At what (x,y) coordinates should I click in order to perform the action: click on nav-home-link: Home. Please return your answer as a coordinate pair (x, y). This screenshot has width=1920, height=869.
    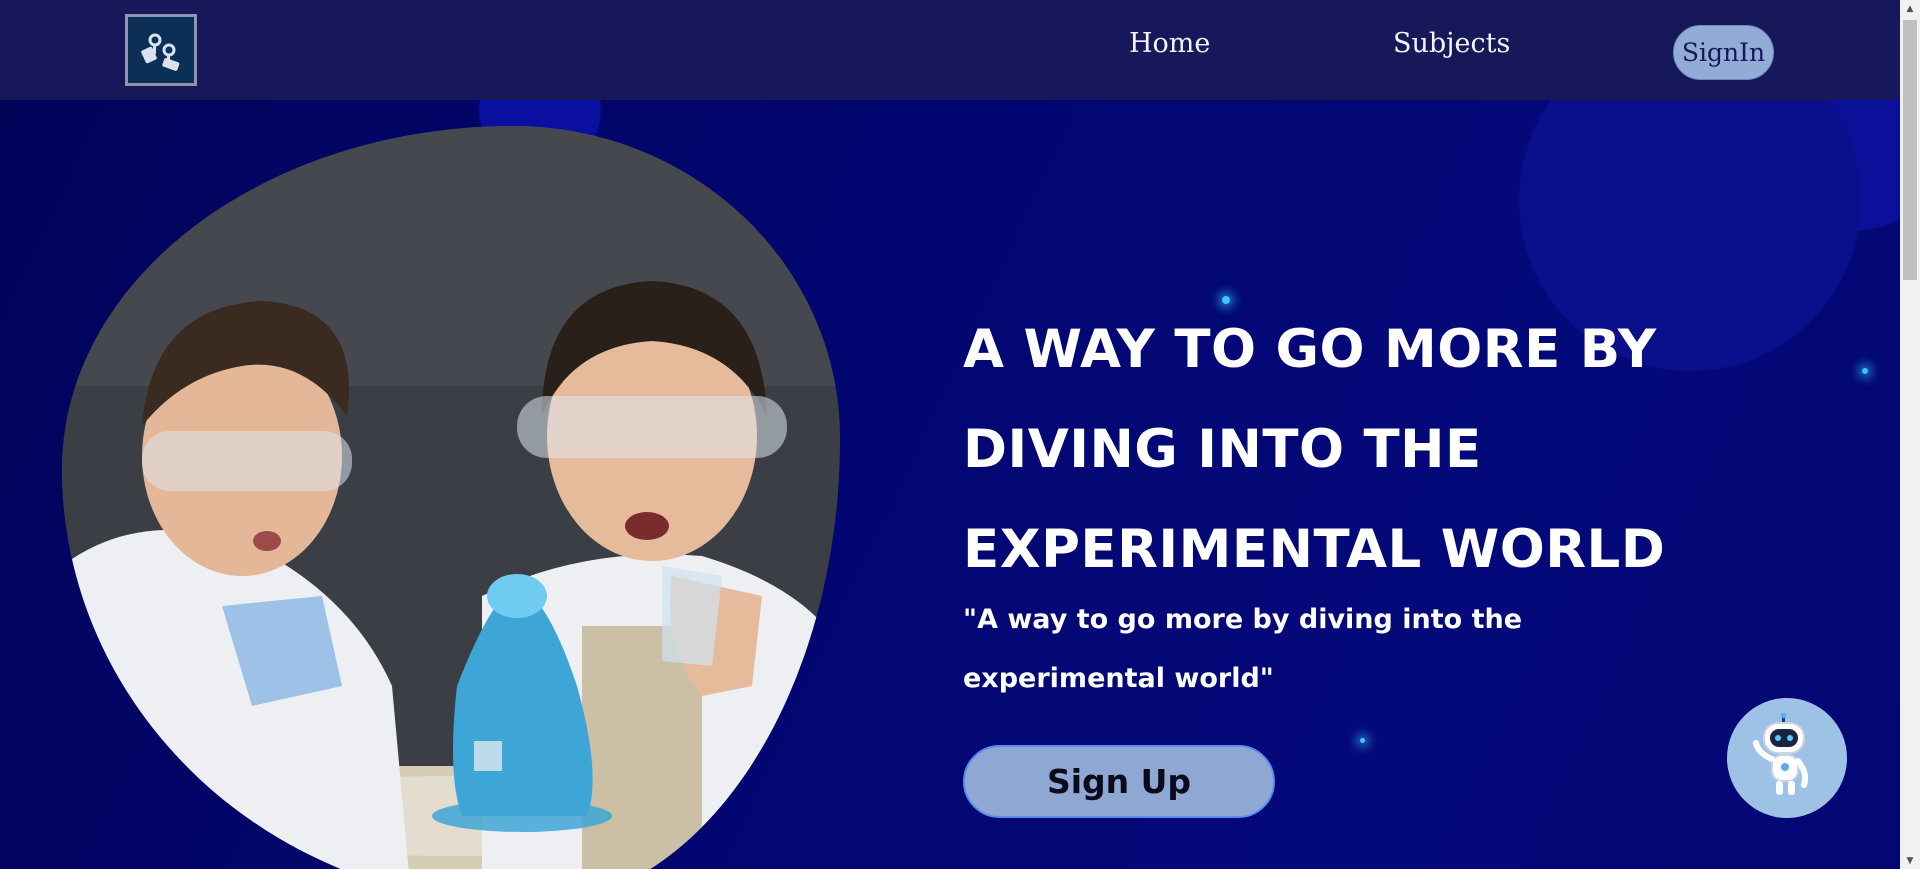
    Looking at the image, I should click on (1169, 43).